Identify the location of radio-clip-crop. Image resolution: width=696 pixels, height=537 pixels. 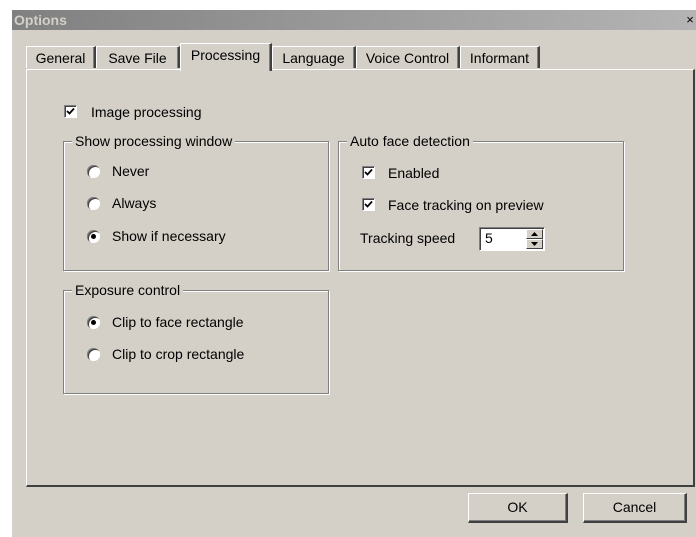
(93, 354).